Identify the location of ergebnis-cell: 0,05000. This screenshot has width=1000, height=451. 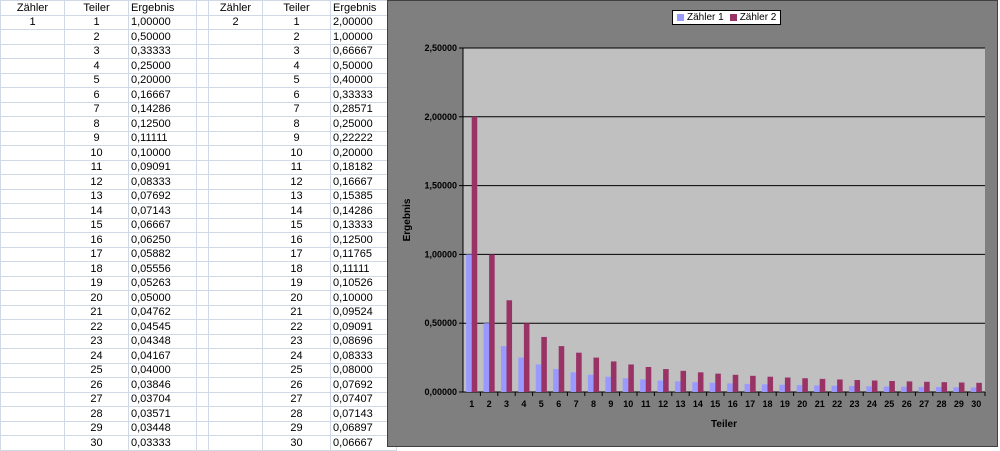
(162, 298).